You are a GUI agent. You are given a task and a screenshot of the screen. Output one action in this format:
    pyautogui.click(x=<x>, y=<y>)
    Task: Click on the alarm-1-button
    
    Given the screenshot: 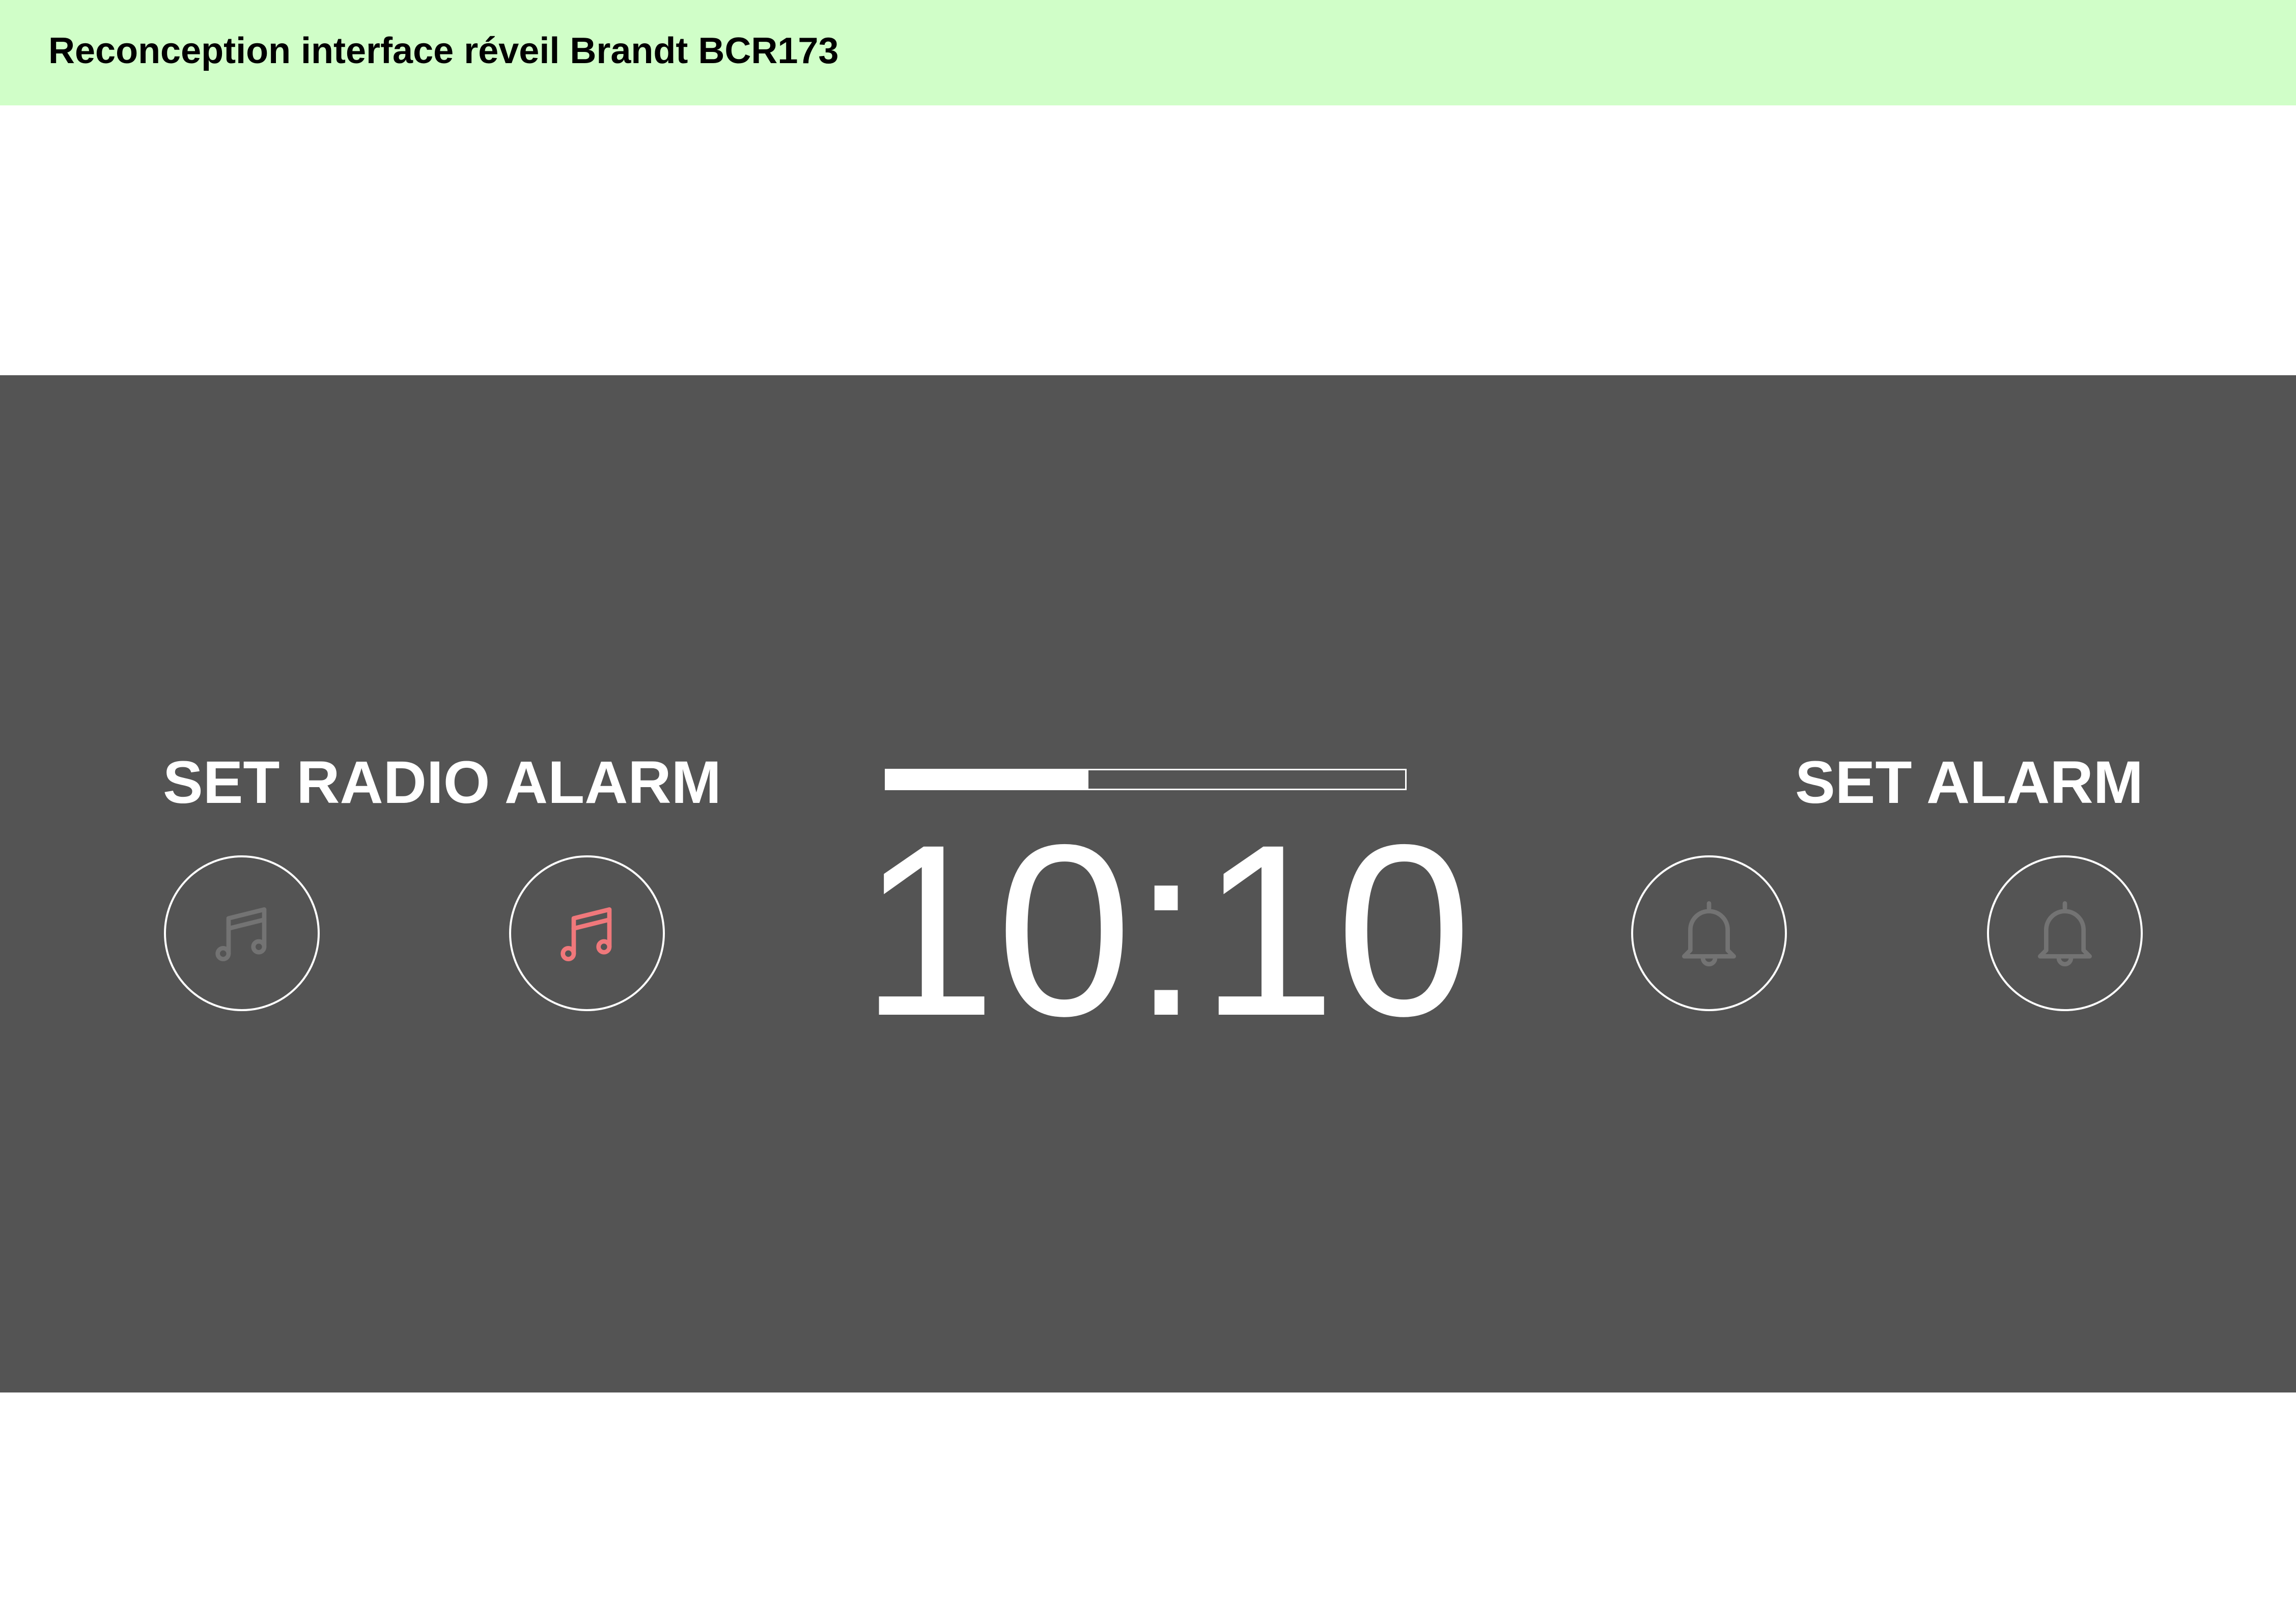 What is the action you would take?
    pyautogui.click(x=1709, y=933)
    